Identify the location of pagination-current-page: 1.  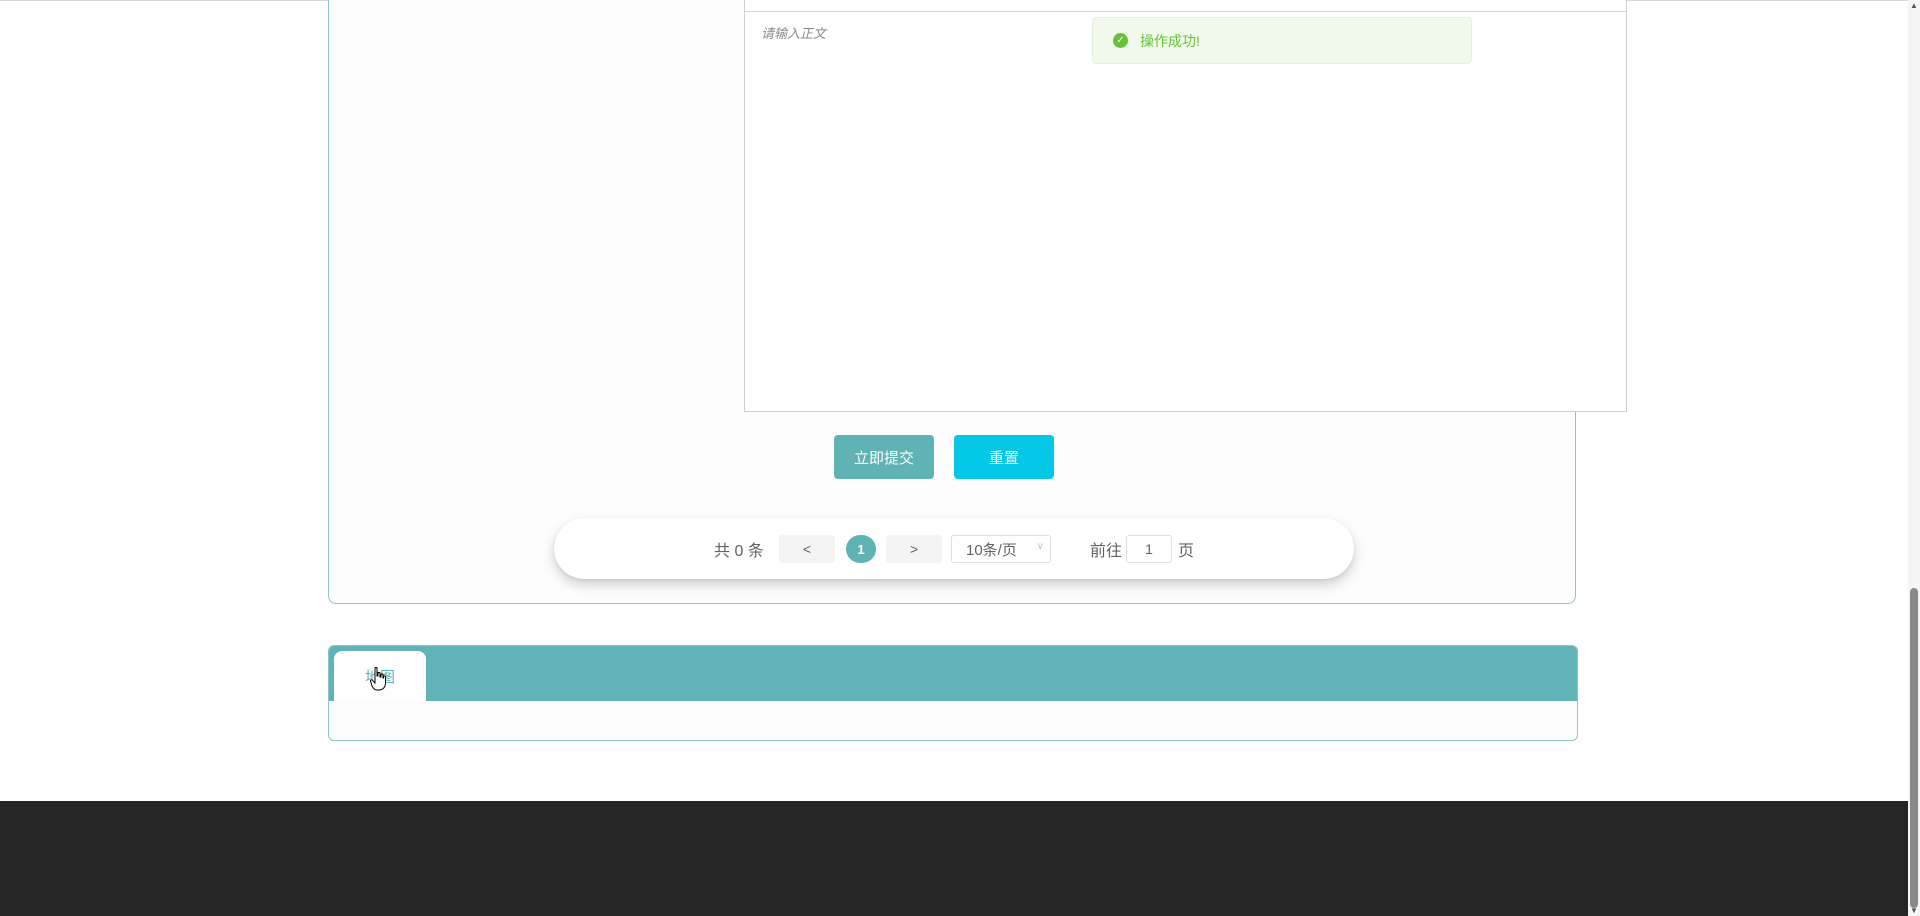
(861, 549).